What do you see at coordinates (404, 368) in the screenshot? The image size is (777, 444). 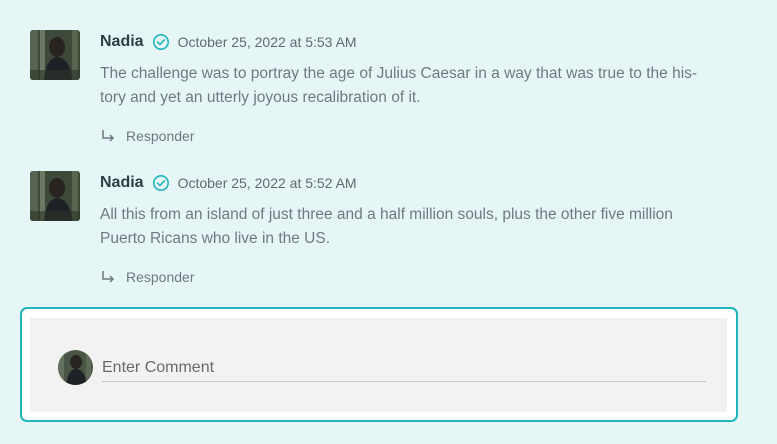 I see `comment-input` at bounding box center [404, 368].